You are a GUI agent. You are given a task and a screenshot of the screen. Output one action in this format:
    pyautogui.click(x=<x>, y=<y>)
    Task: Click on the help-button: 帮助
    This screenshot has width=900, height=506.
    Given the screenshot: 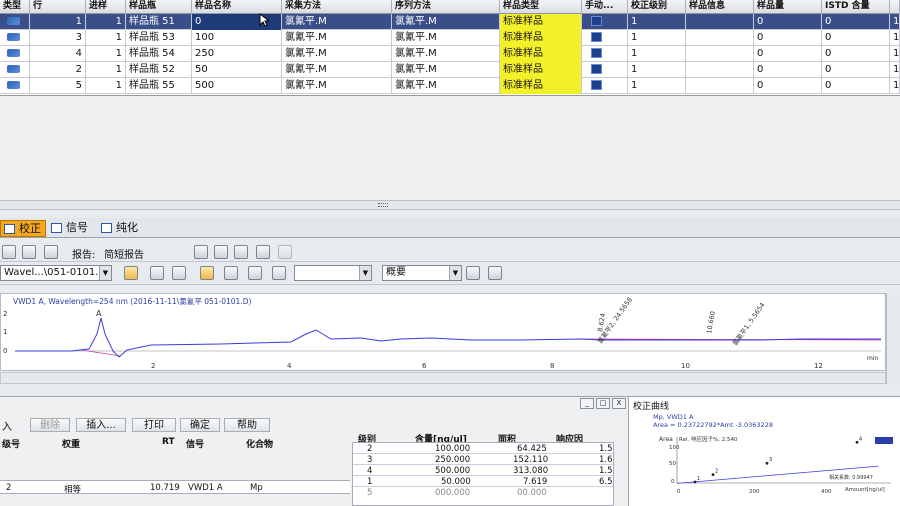 What is the action you would take?
    pyautogui.click(x=247, y=425)
    